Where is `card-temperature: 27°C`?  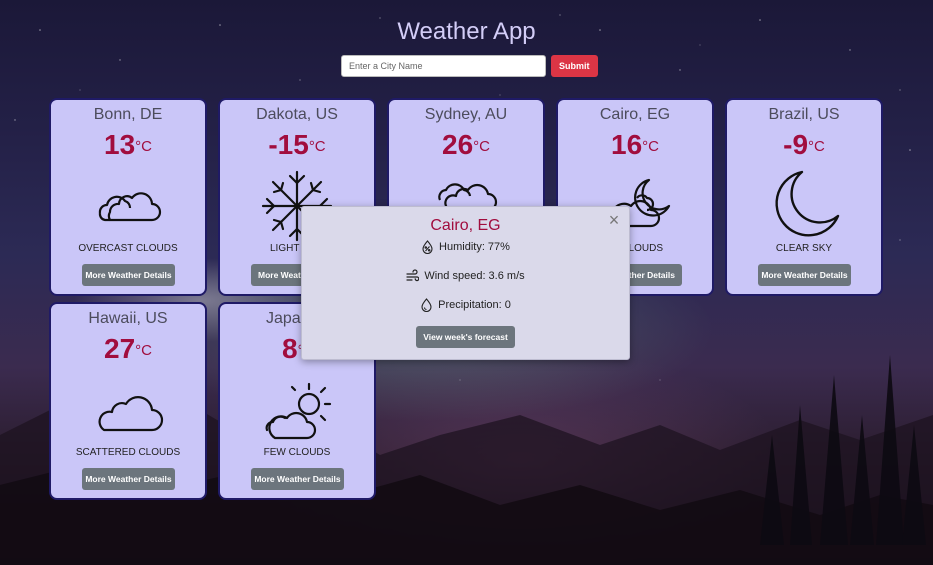 card-temperature: 27°C is located at coordinates (128, 348).